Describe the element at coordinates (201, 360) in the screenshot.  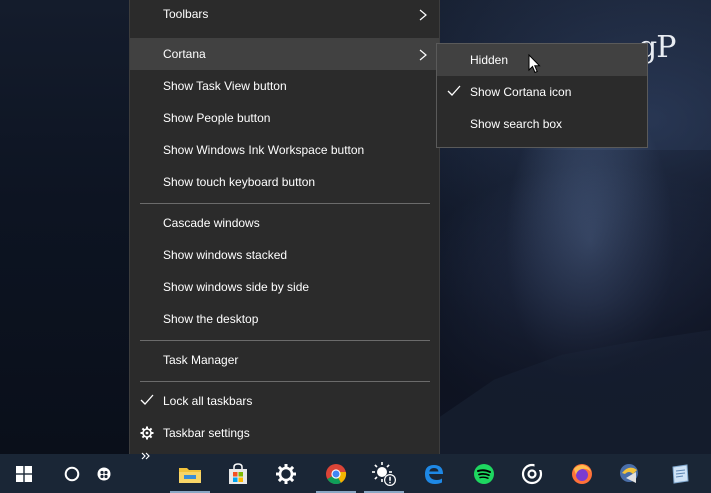
I see `menu-item-label: Task Manager` at that location.